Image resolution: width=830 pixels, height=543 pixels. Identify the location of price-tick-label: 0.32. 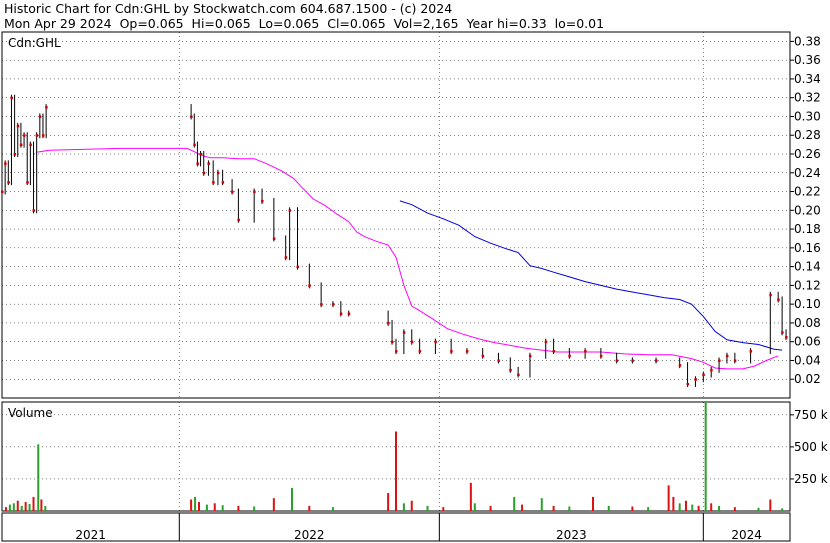
(807, 98).